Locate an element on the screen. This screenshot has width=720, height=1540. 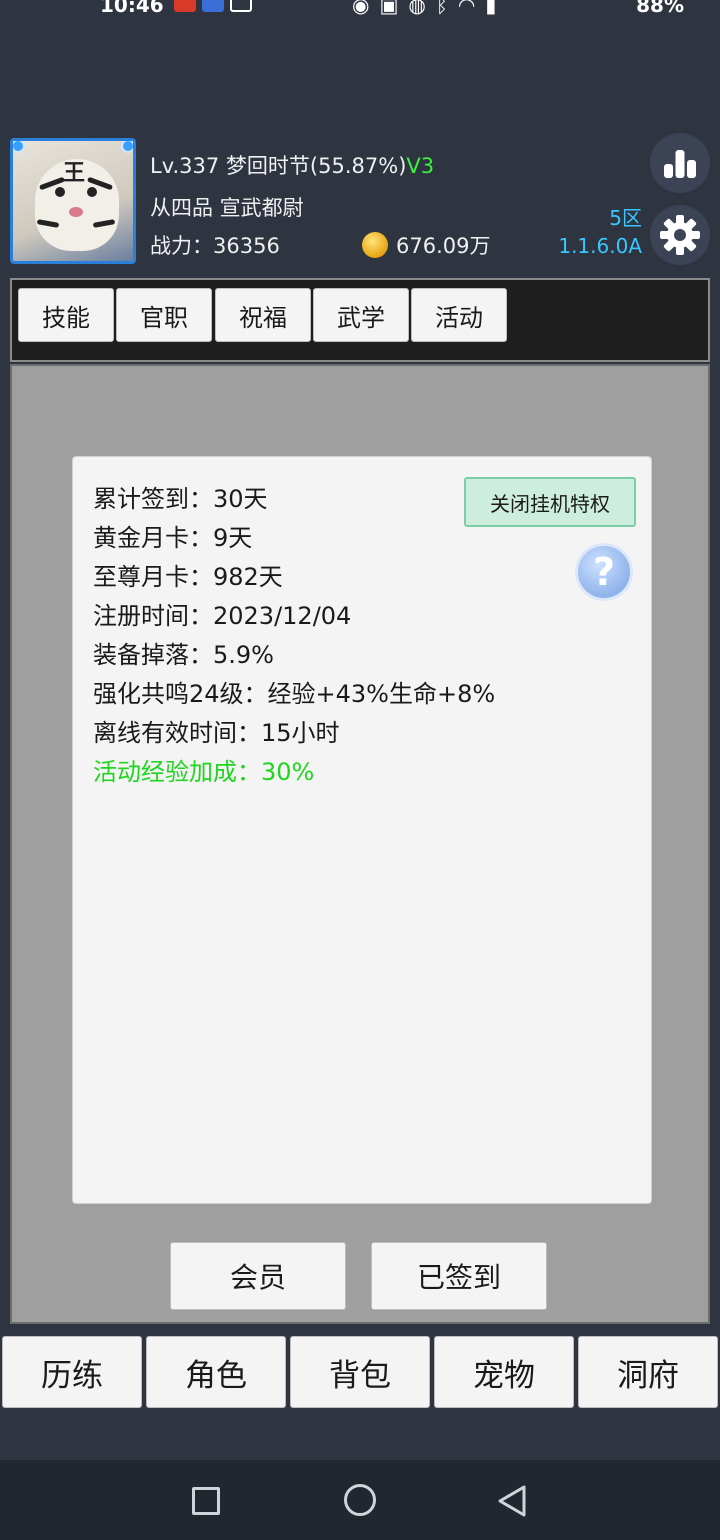
gold-balance: 676.09万 is located at coordinates (426, 245).